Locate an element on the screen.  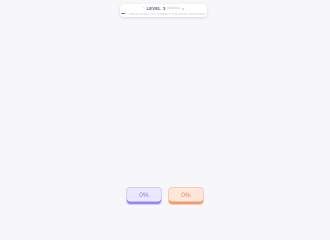
score-card-left: 0% is located at coordinates (144, 196).